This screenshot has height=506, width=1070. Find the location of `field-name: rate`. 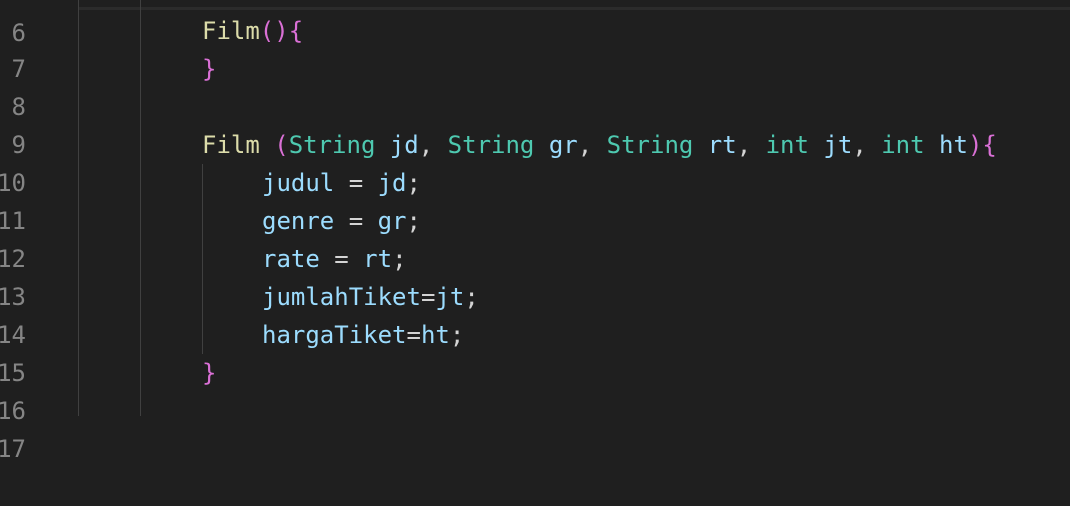

field-name: rate is located at coordinates (291, 259).